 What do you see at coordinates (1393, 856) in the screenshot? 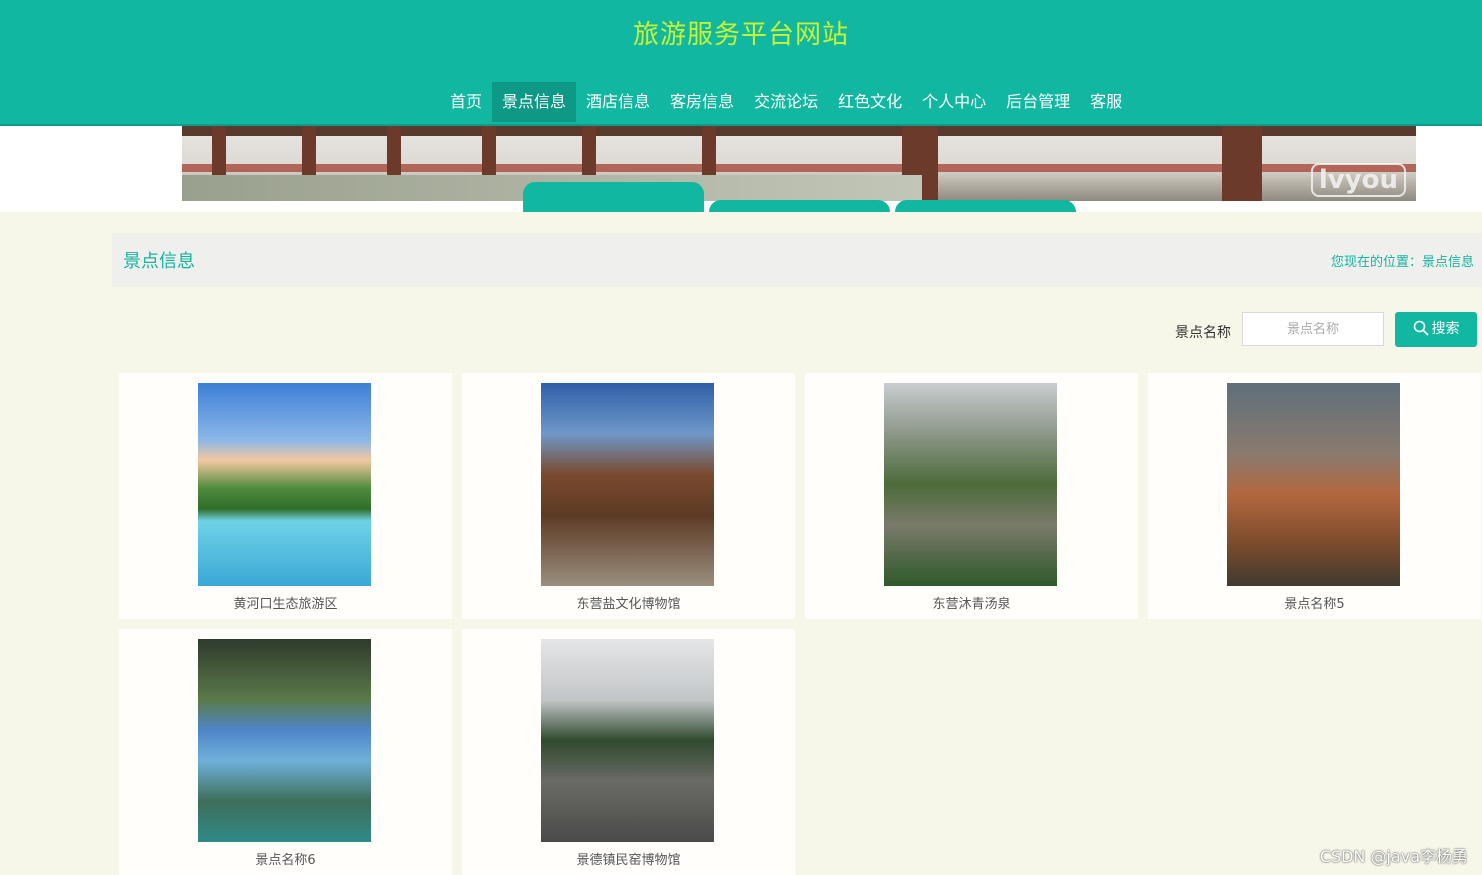
I see `csdn-watermark: CSDN @java李杨勇` at bounding box center [1393, 856].